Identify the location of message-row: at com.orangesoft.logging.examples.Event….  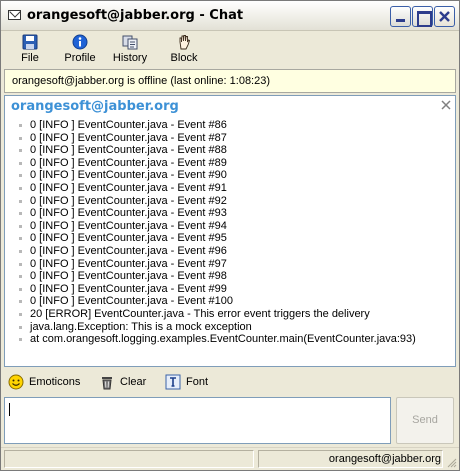
(232, 339).